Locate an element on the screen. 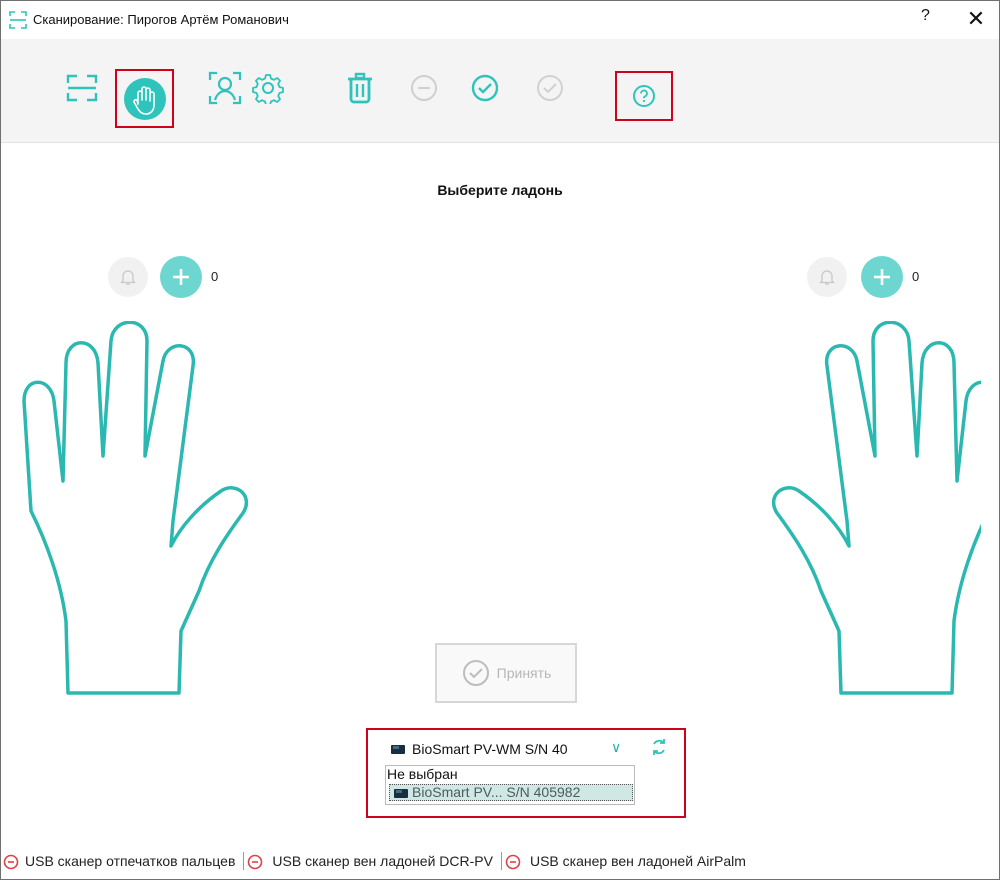  left-alert-button is located at coordinates (128, 277).